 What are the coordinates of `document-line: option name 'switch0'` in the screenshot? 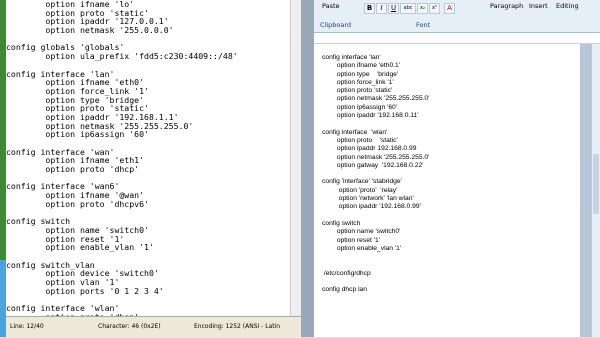 It's located at (361, 232).